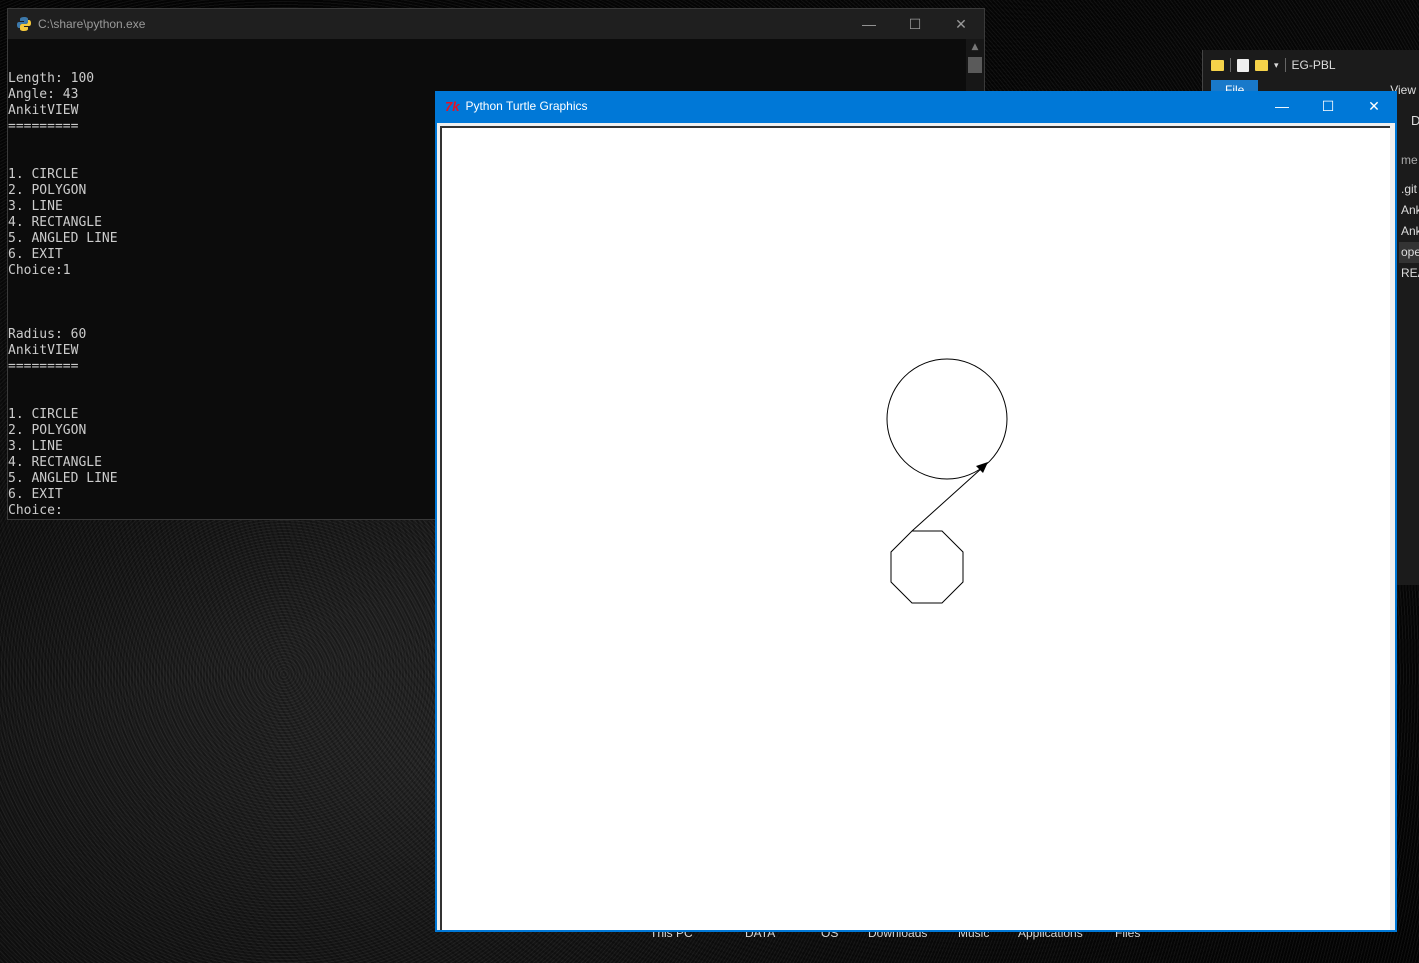  I want to click on scroll-up-icon: ▲, so click(975, 47).